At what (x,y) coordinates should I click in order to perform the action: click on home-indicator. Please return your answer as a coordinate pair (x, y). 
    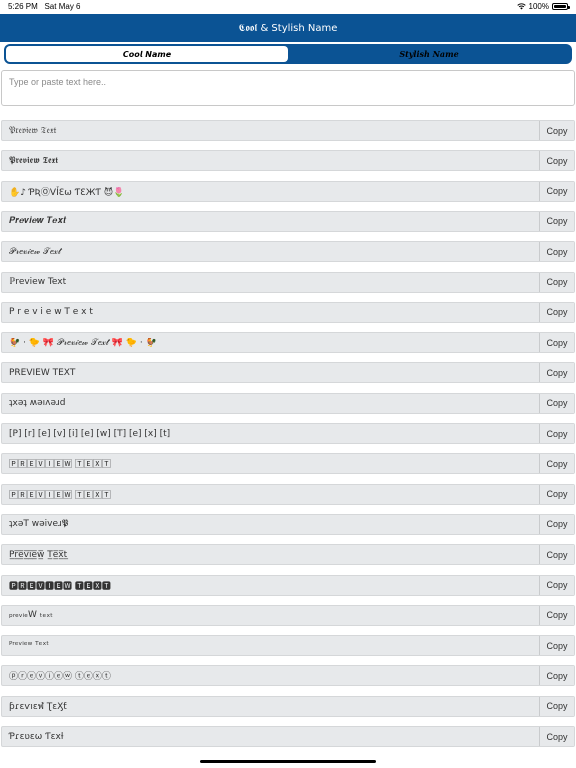
    Looking at the image, I should click on (288, 761).